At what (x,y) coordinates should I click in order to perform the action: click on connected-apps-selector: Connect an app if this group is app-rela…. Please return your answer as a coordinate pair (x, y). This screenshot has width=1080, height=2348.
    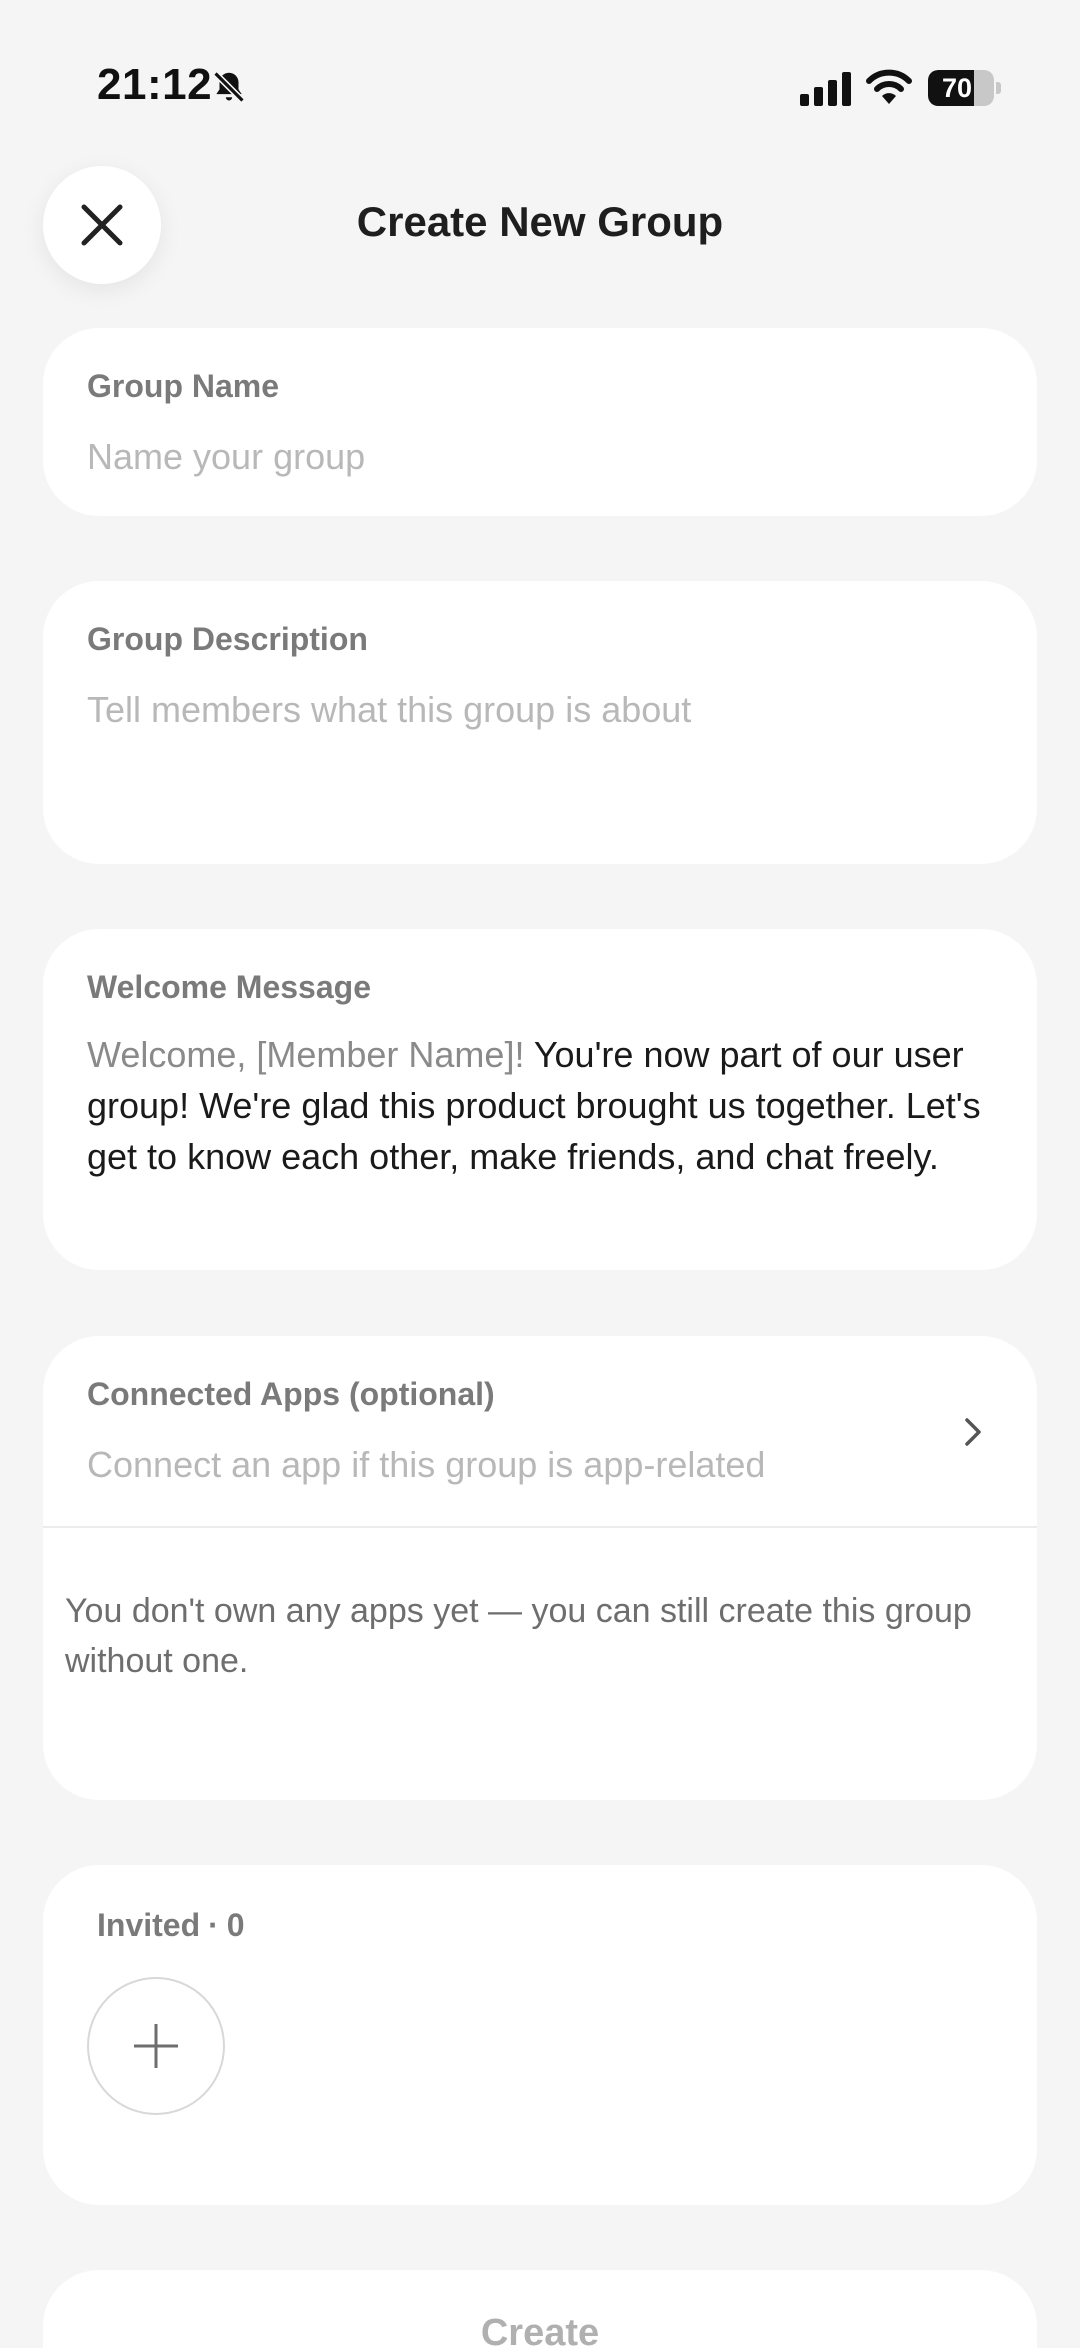
    Looking at the image, I should click on (426, 1465).